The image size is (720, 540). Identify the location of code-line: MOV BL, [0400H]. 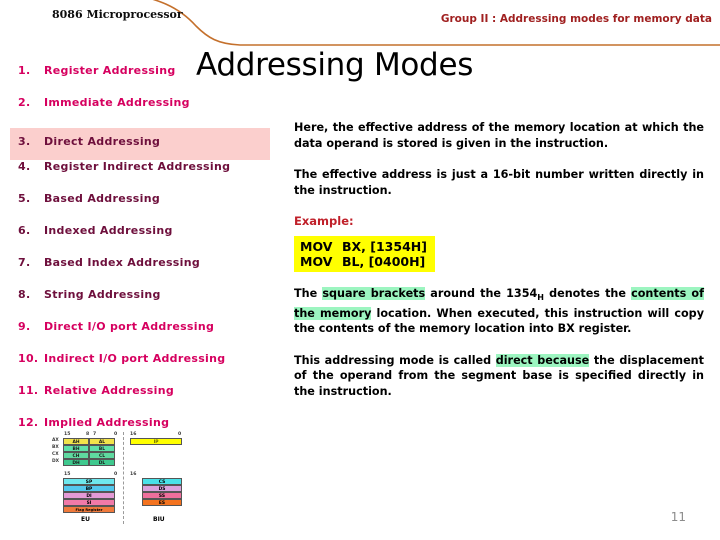
(363, 261).